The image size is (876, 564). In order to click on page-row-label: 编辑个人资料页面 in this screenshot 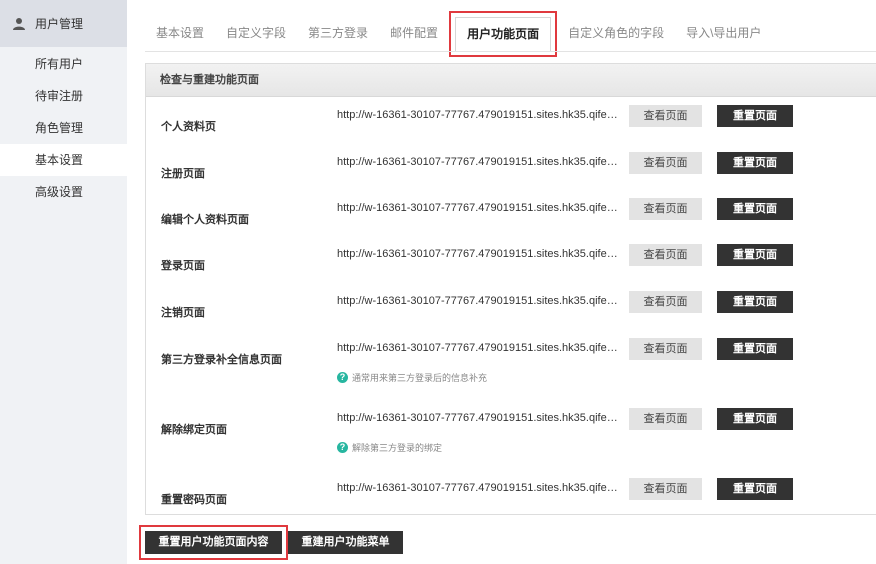, I will do `click(205, 220)`.